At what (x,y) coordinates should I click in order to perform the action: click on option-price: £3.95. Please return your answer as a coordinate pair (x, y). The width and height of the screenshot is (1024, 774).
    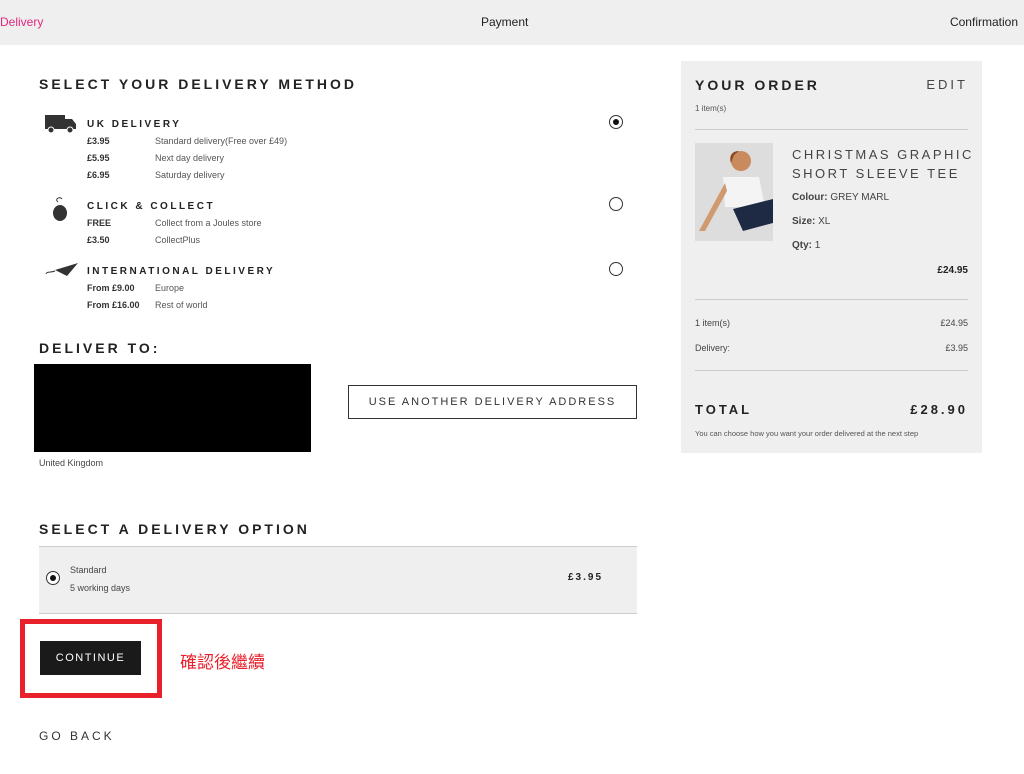
    Looking at the image, I should click on (586, 577).